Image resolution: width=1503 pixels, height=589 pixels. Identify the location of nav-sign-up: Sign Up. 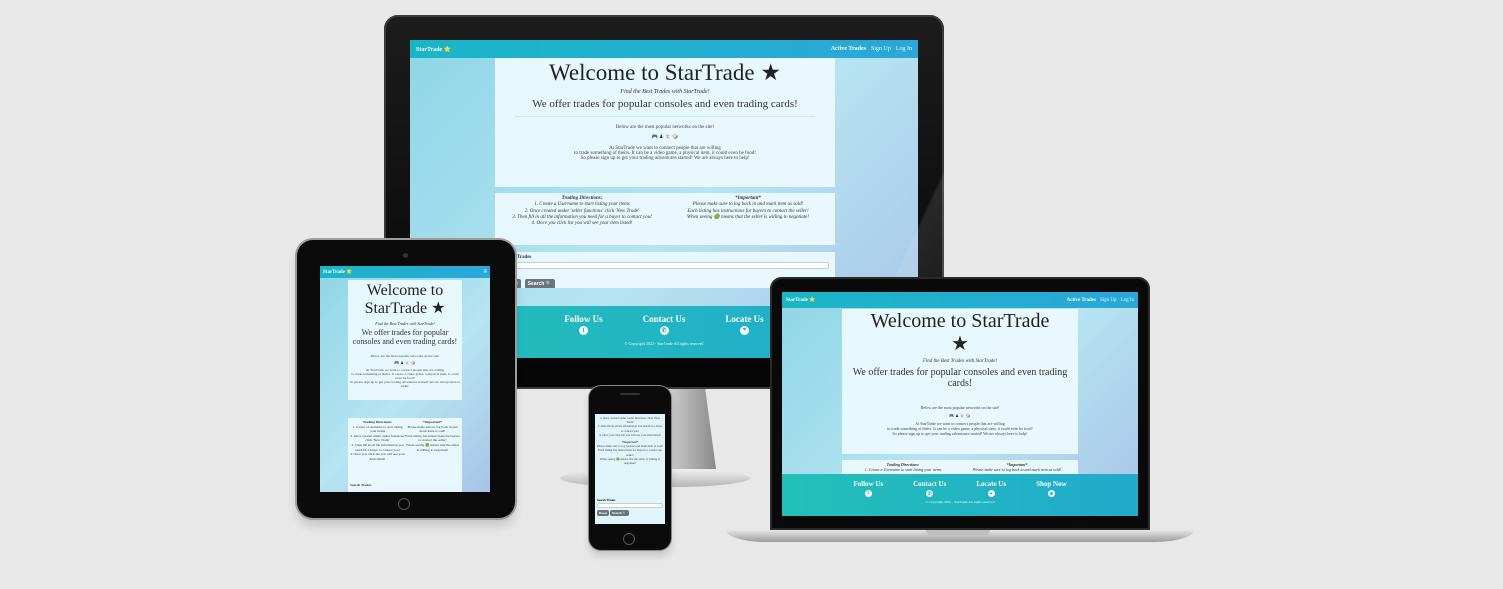
(881, 49).